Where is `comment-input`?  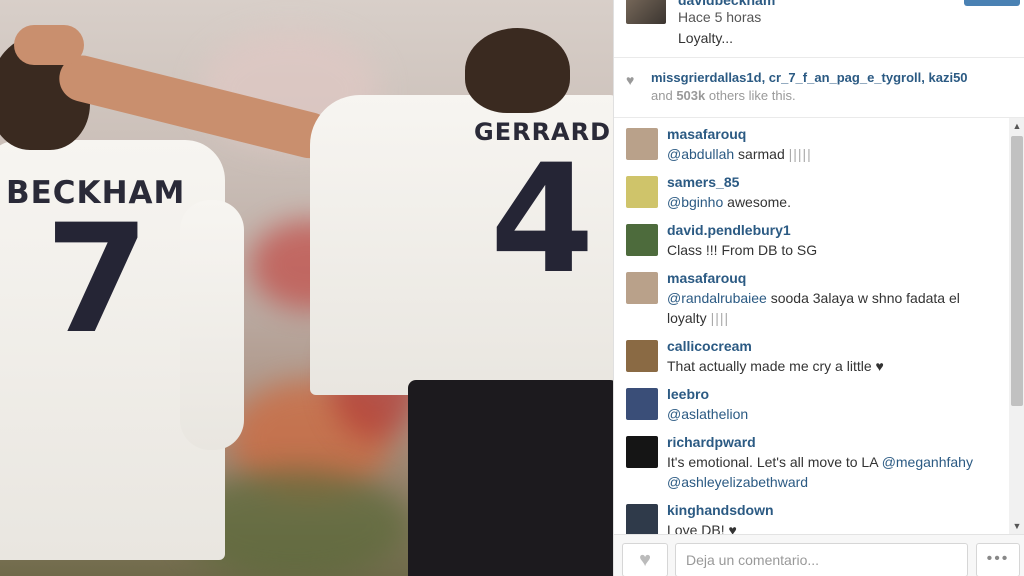
comment-input is located at coordinates (821, 559).